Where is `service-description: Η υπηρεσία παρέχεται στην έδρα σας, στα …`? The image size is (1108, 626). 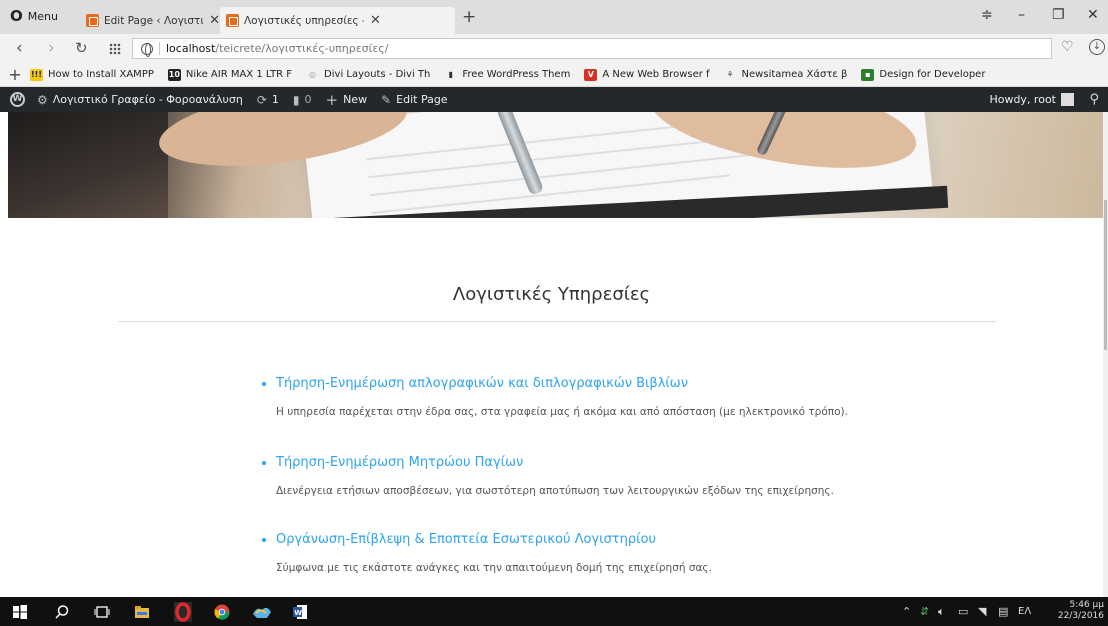 service-description: Η υπηρεσία παρέχεται στην έδρα σας, στα … is located at coordinates (562, 412).